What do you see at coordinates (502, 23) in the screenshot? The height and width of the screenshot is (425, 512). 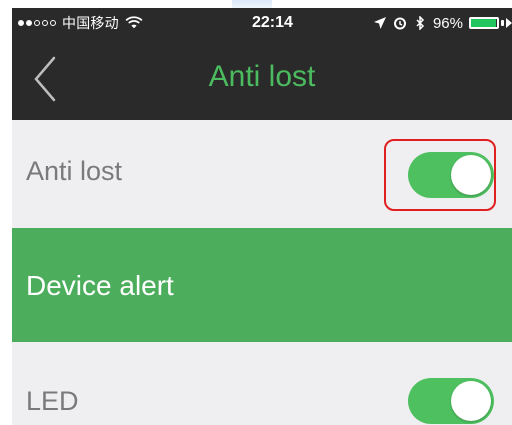 I see `battery-tip` at bounding box center [502, 23].